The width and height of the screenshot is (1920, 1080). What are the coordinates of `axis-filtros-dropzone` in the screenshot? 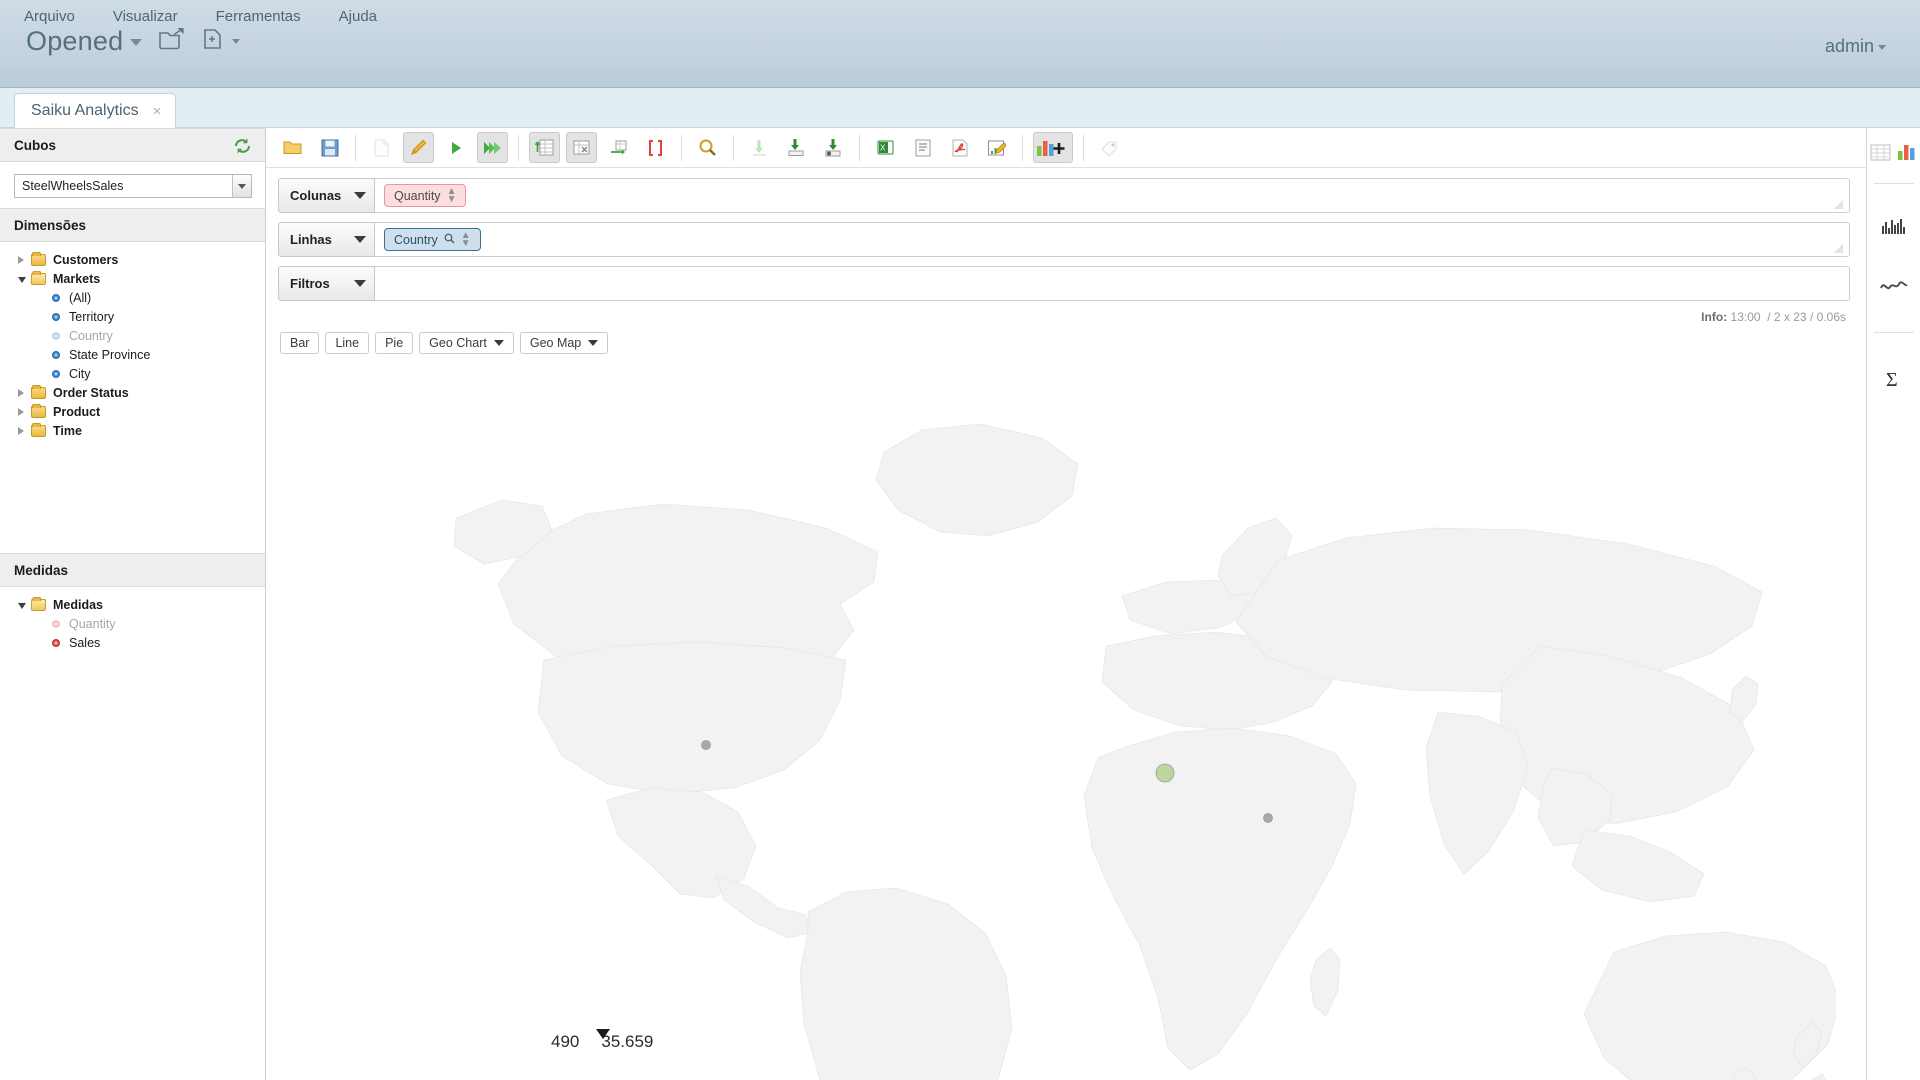 It's located at (1112, 283).